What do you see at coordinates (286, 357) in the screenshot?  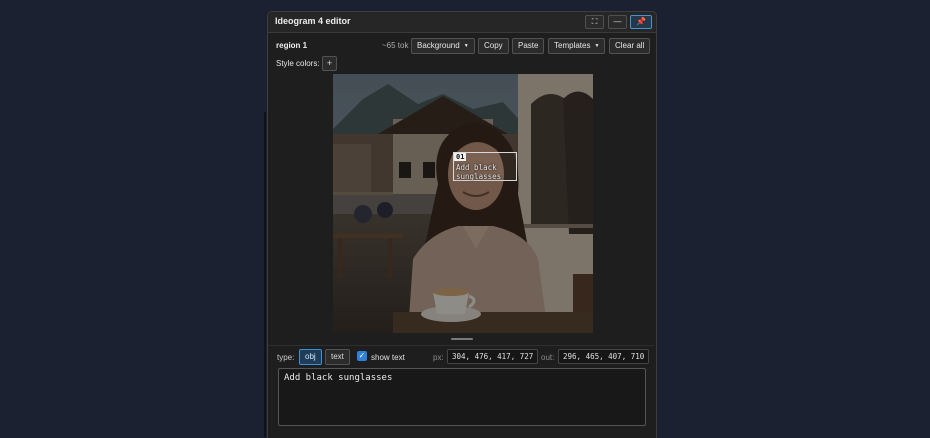 I see `type-label: type:` at bounding box center [286, 357].